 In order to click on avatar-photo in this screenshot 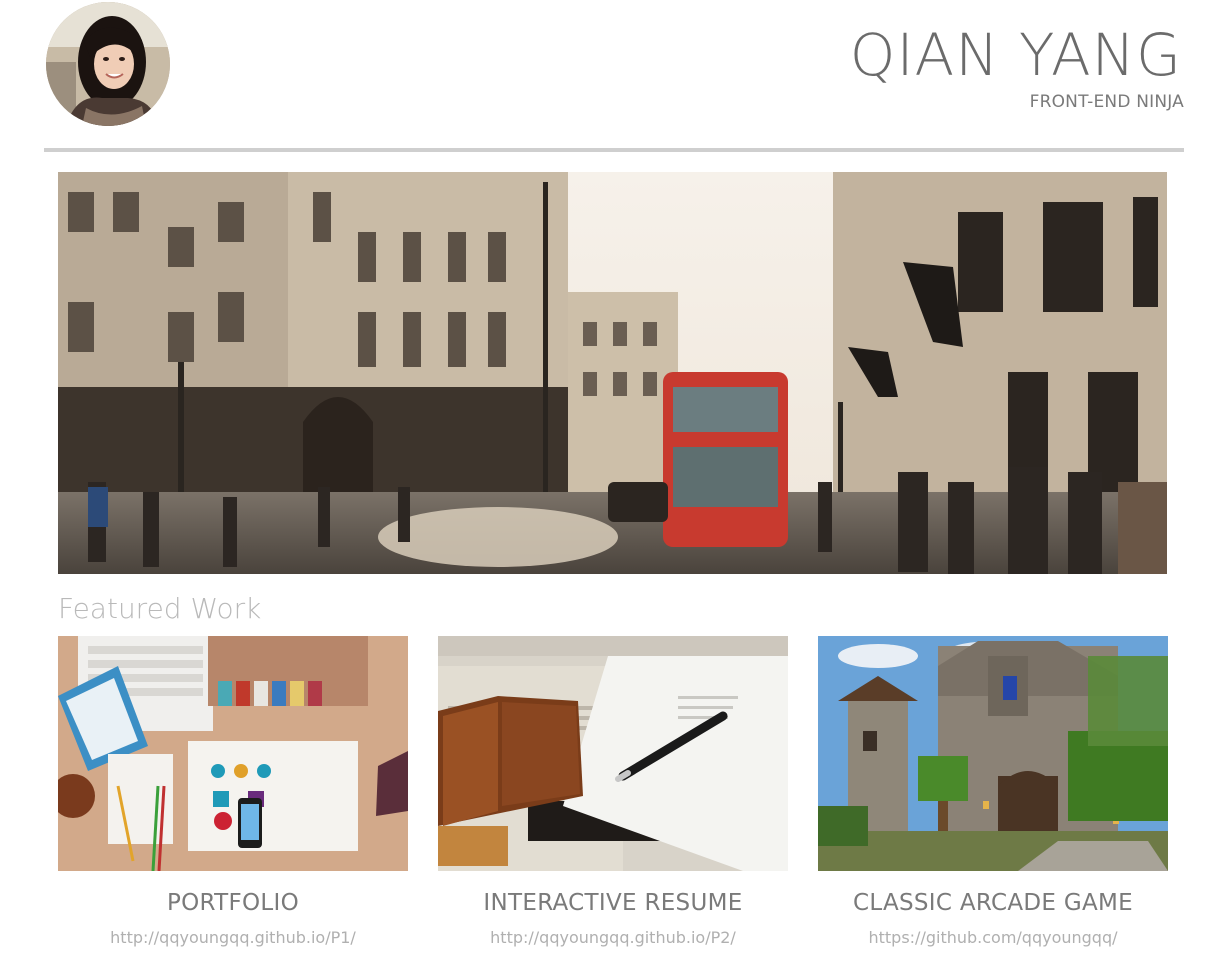, I will do `click(108, 64)`.